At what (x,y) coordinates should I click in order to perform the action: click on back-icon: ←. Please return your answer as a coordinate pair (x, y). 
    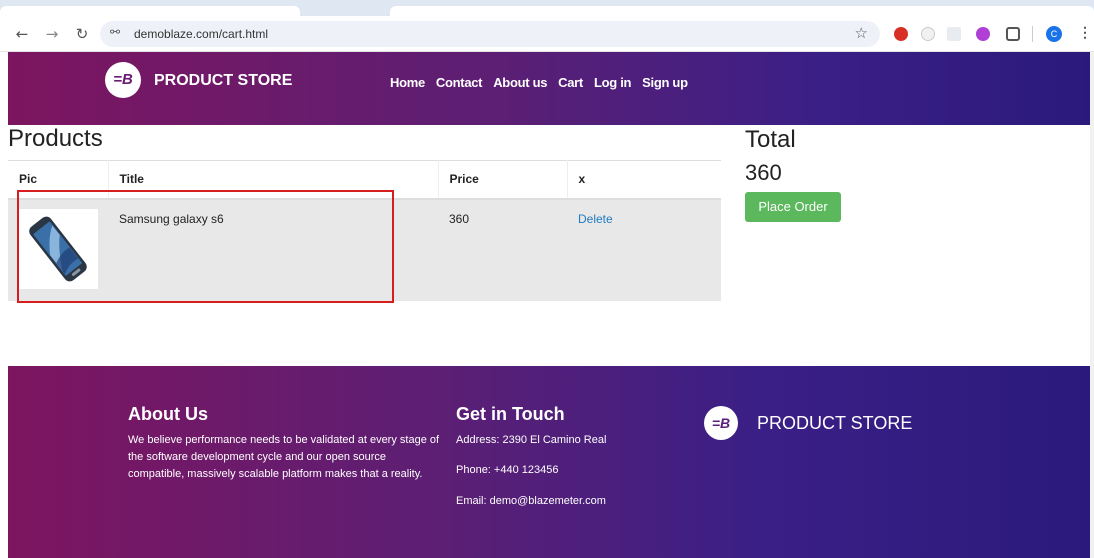
    Looking at the image, I should click on (22, 34).